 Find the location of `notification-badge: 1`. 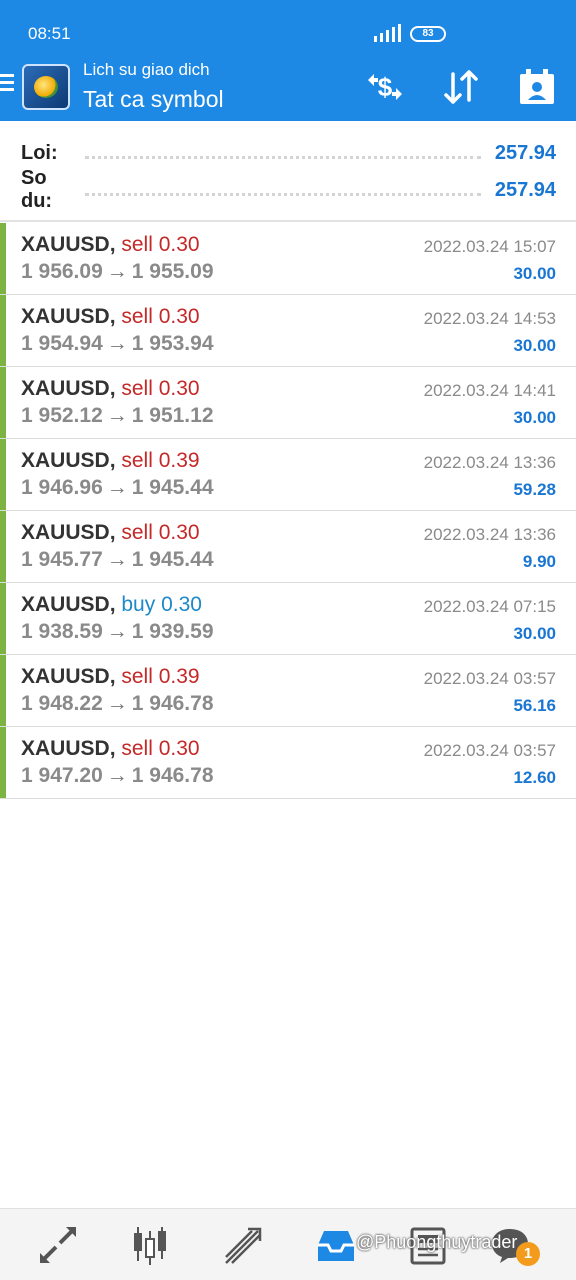

notification-badge: 1 is located at coordinates (528, 1254).